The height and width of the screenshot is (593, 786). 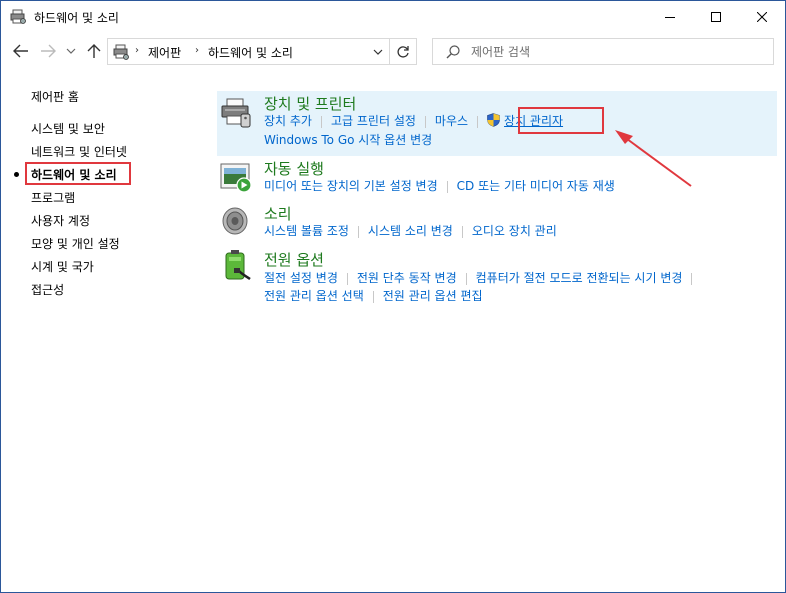 I want to click on link-change-system-sounds: 시스템 소리 변경, so click(x=410, y=231).